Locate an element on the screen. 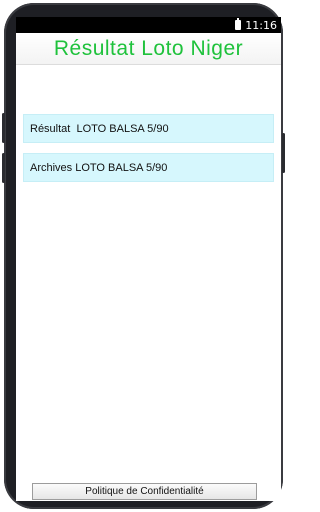  privacy-policy-button: Politique de Confidentialité is located at coordinates (144, 491).